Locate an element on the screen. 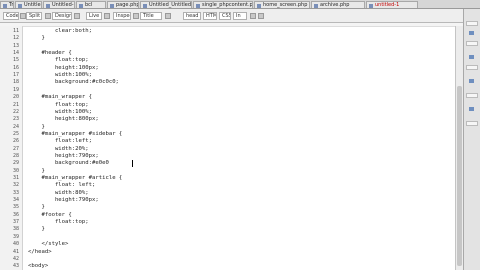 The width and height of the screenshot is (480, 270). document-tab: Untitled_Untitled.php is located at coordinates (166, 4).